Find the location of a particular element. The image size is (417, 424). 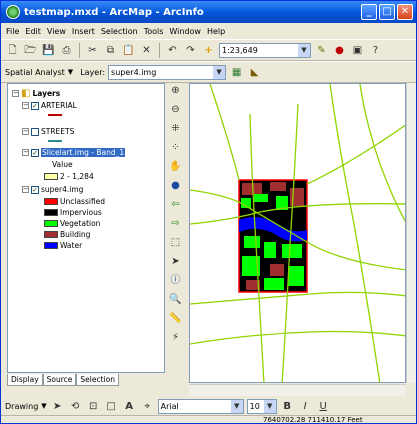

edit-vertices-icon: ⌖ is located at coordinates (147, 406).